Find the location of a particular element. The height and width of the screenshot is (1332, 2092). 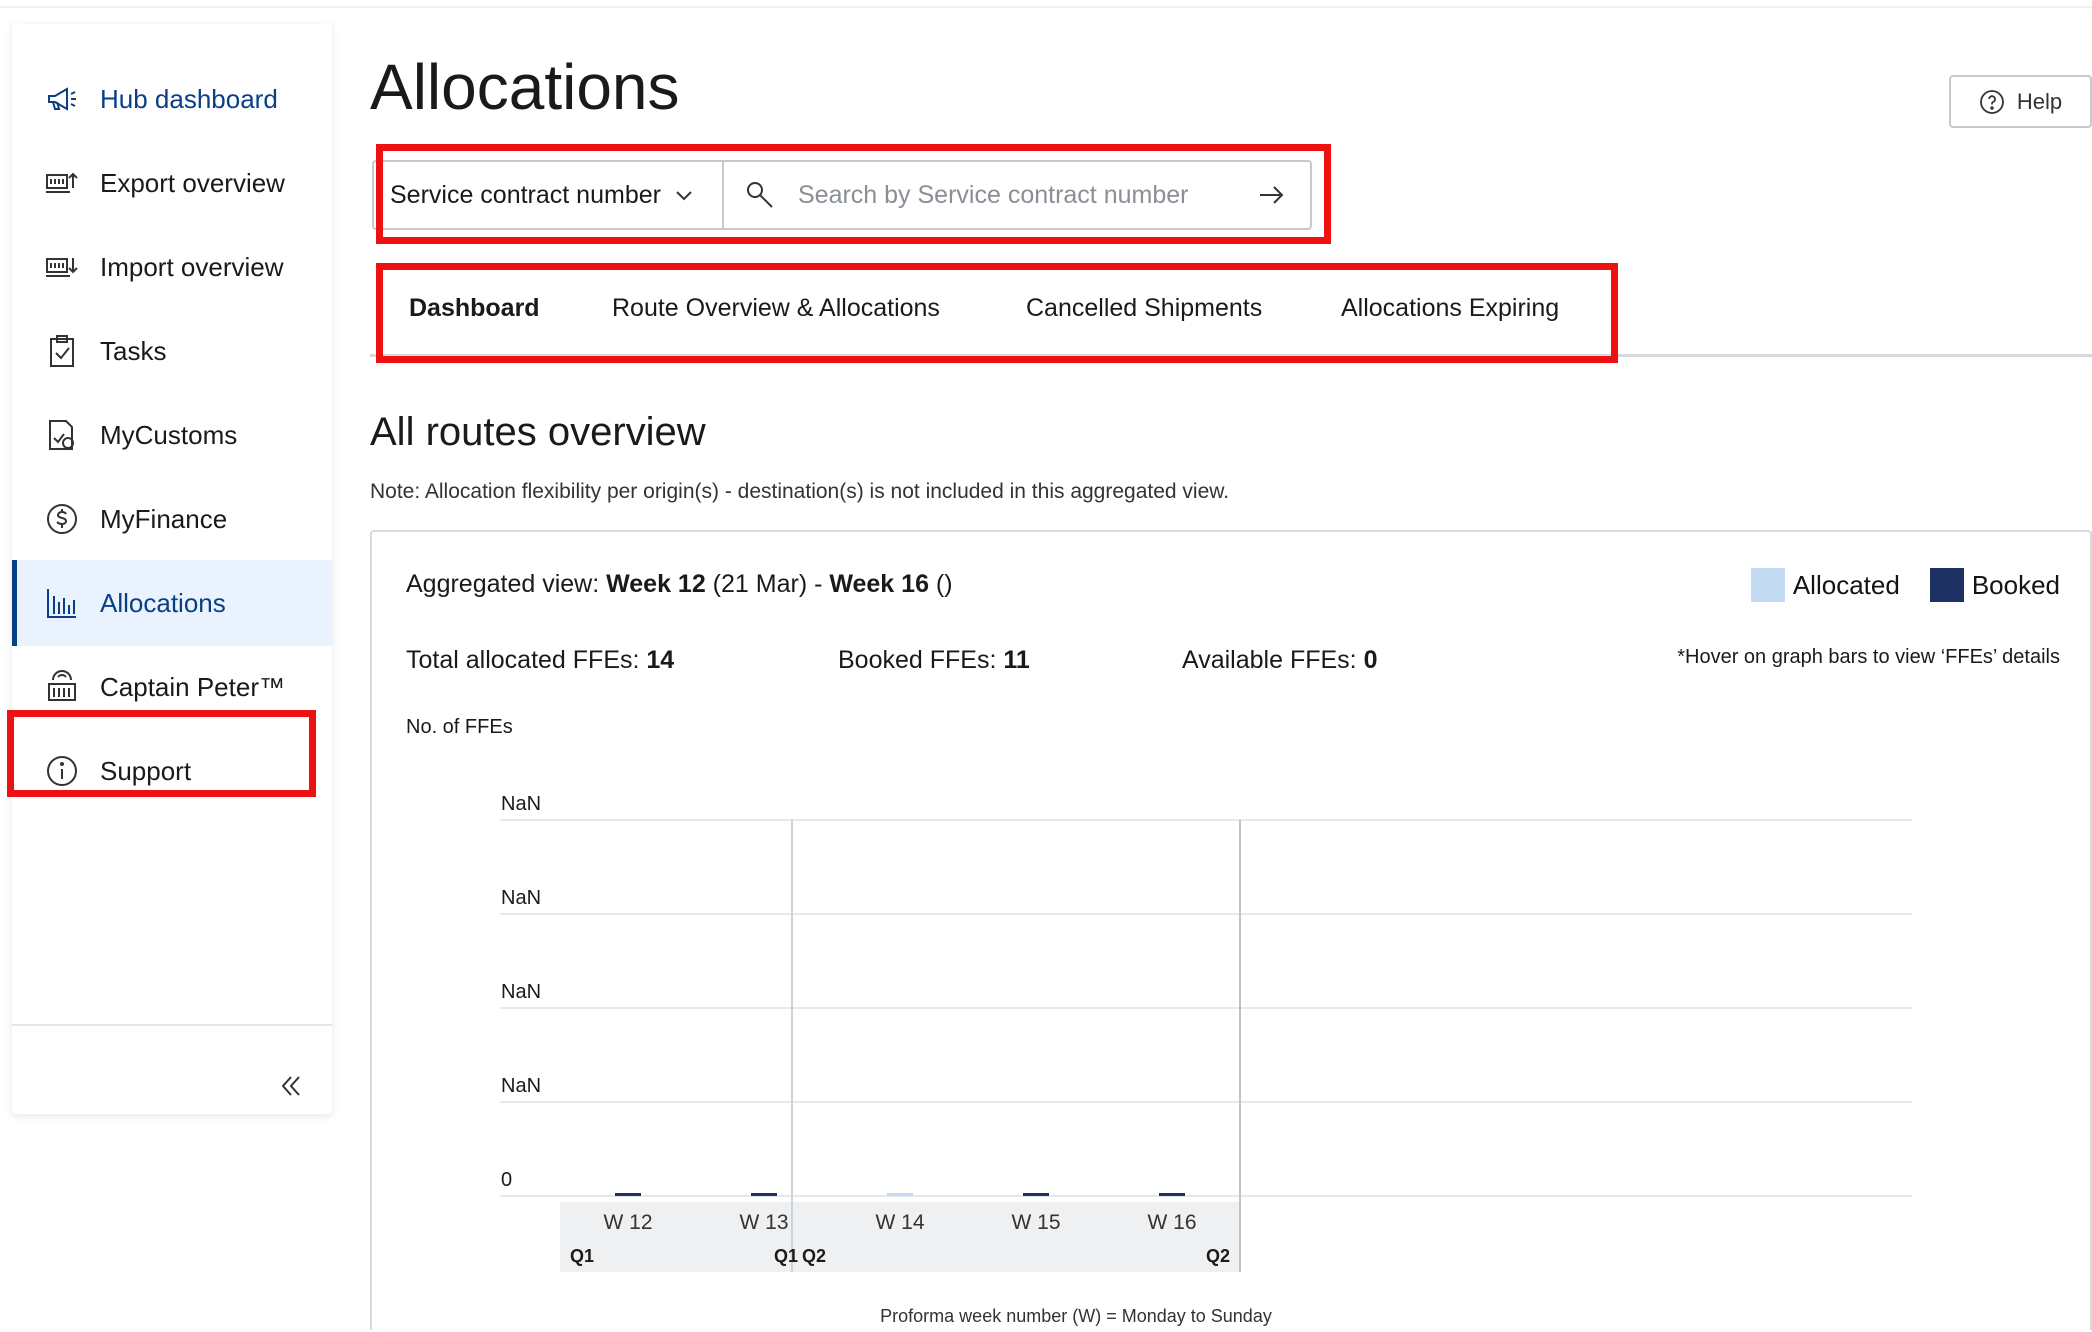

double-chevron-left-icon is located at coordinates (290, 1086).